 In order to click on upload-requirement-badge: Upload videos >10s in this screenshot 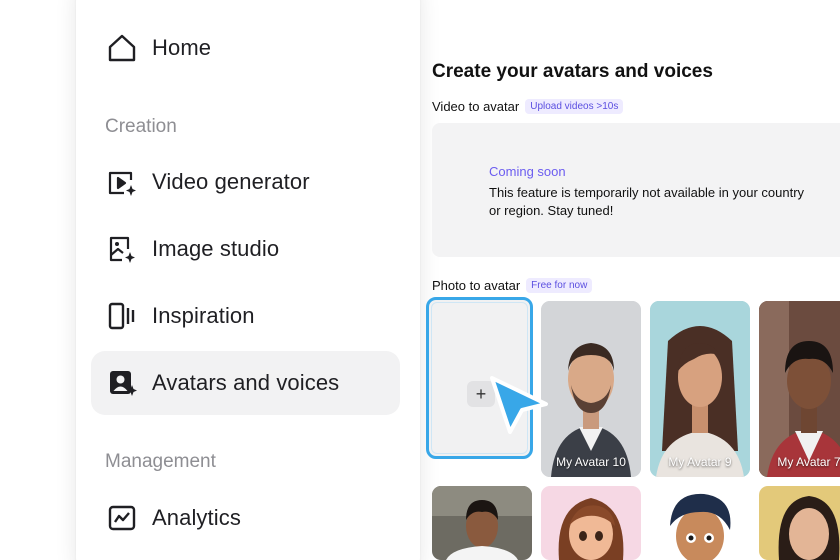, I will do `click(574, 106)`.